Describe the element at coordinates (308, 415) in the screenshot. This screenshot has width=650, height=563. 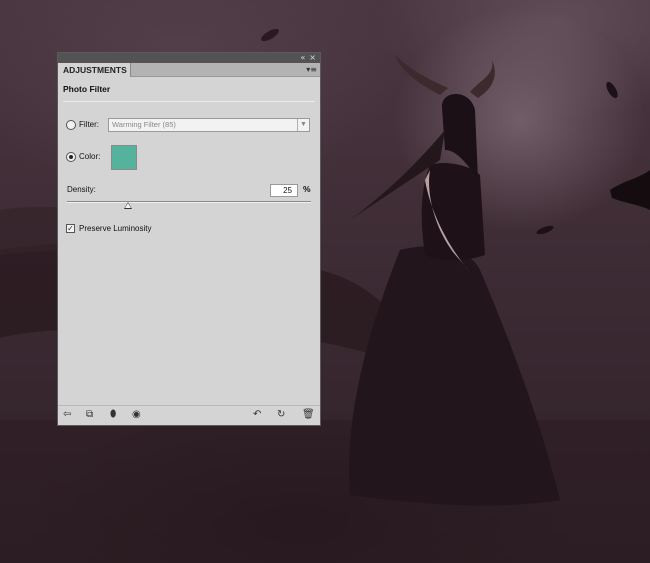
I see `trash-icon: 🗑` at that location.